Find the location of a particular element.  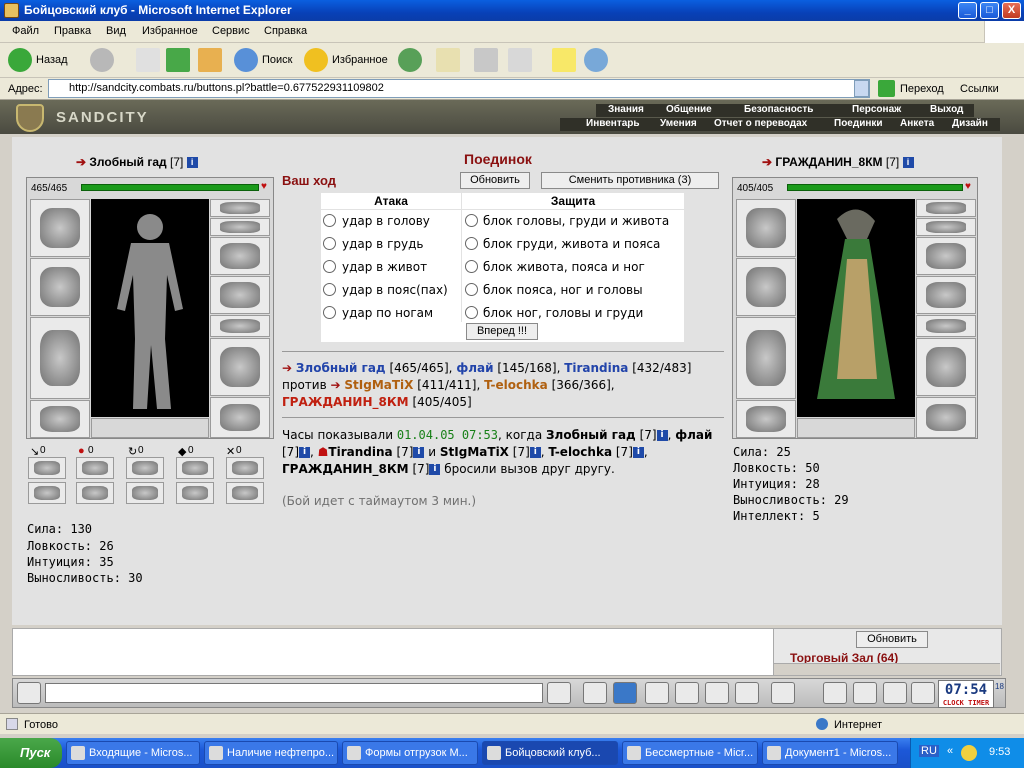

note-icon is located at coordinates (564, 60).